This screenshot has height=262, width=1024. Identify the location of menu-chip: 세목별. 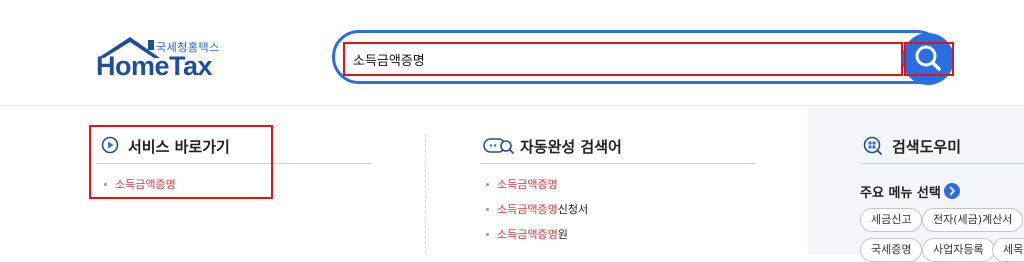
(1008, 250).